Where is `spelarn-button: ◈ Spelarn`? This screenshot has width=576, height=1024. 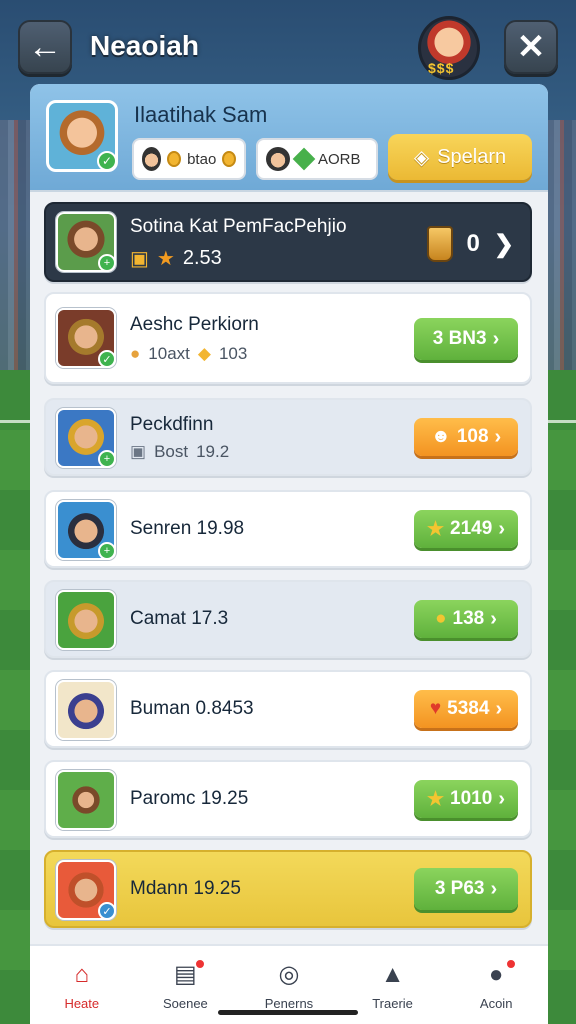
spelarn-button: ◈ Spelarn is located at coordinates (460, 157).